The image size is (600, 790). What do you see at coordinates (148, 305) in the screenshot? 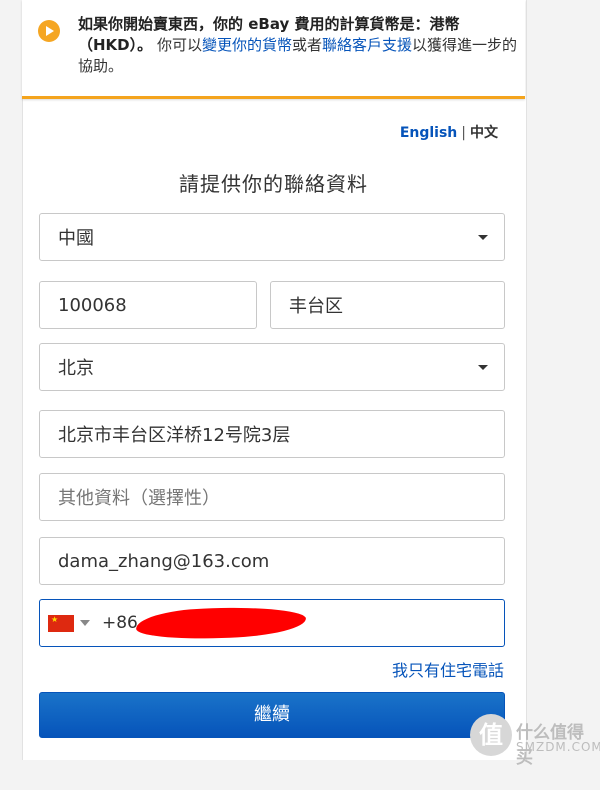
I see `postal-code-input: 100068` at bounding box center [148, 305].